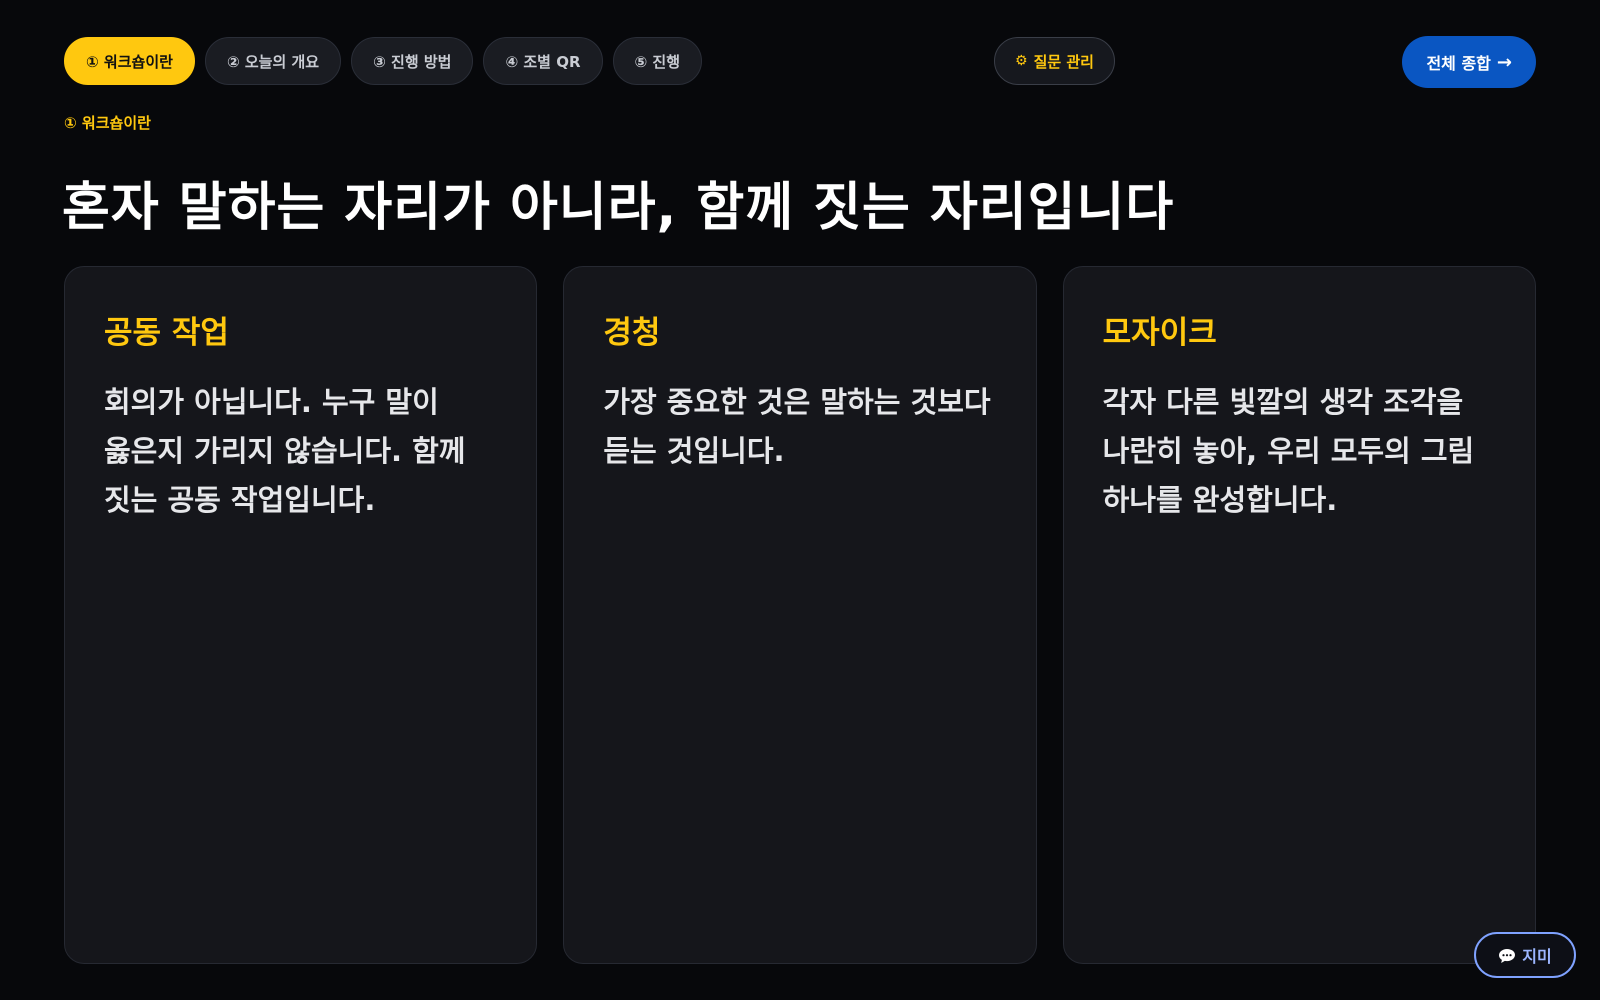  I want to click on card-title: 모자이크, so click(1159, 333).